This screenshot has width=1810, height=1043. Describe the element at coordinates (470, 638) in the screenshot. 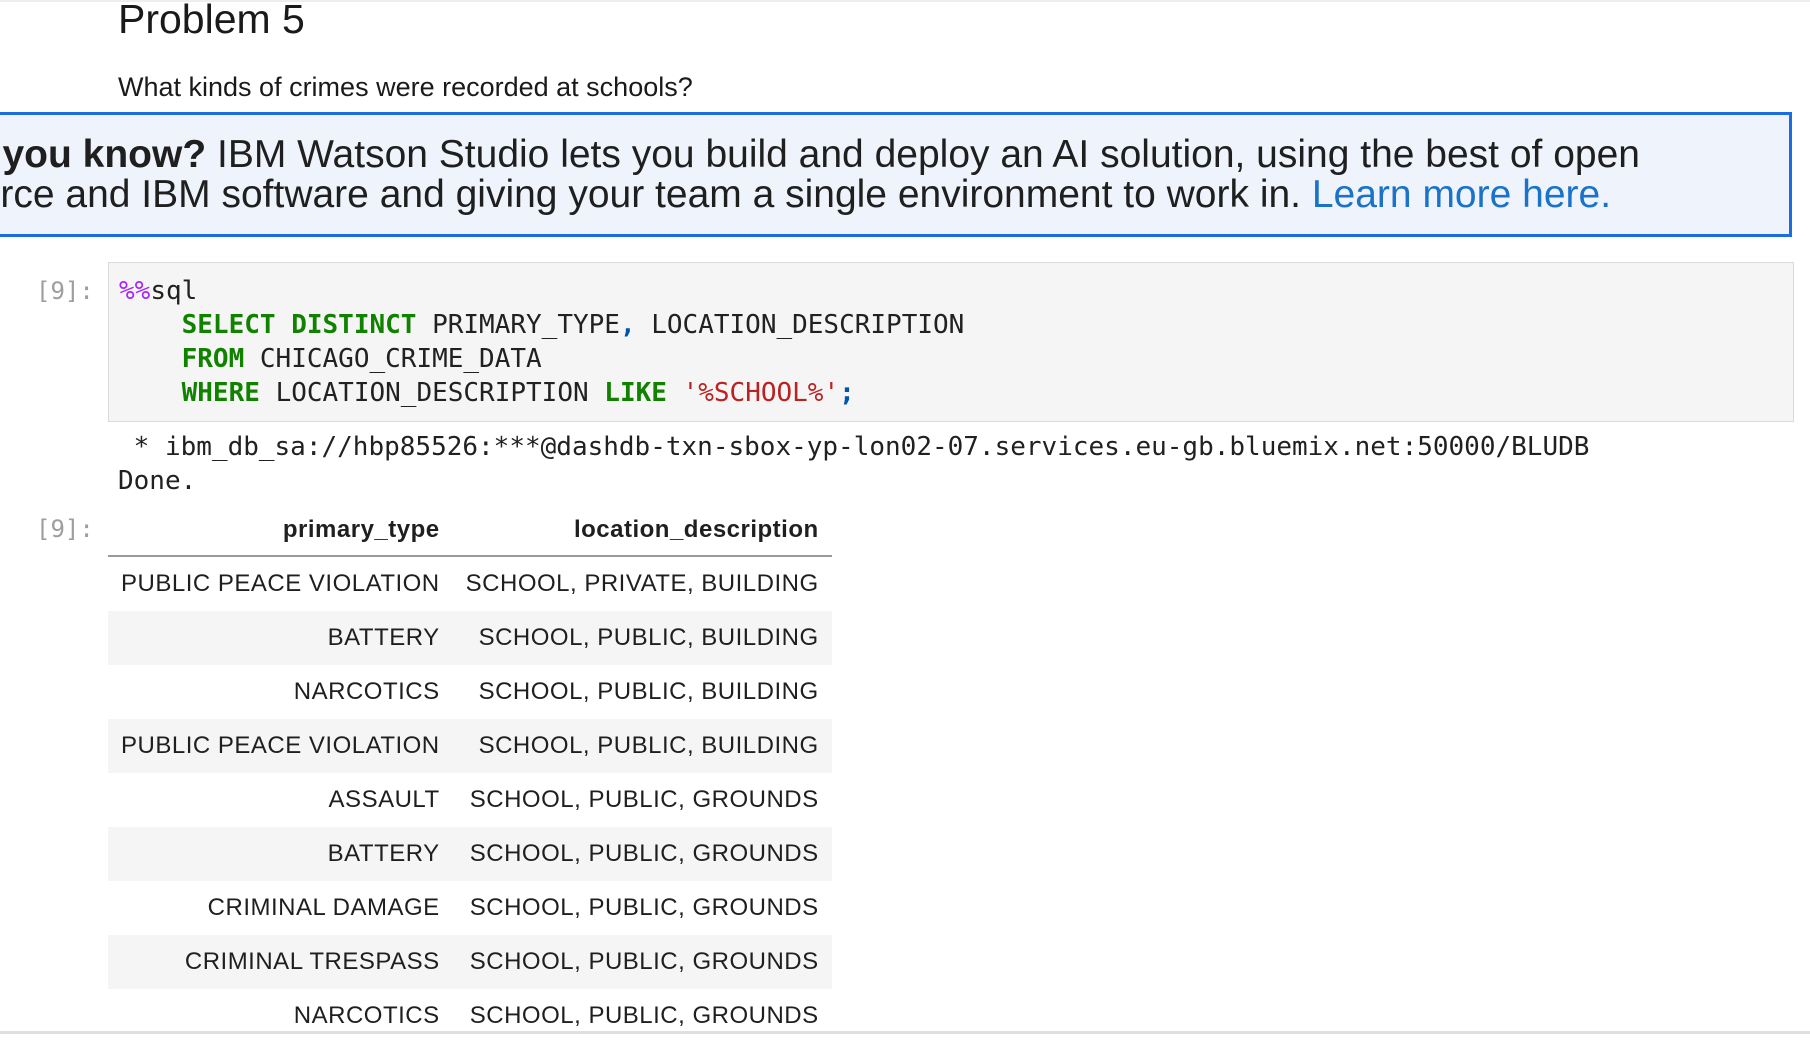

I see `table-row: BATTERY SCHOOL, PUBLIC, BUILDING` at that location.